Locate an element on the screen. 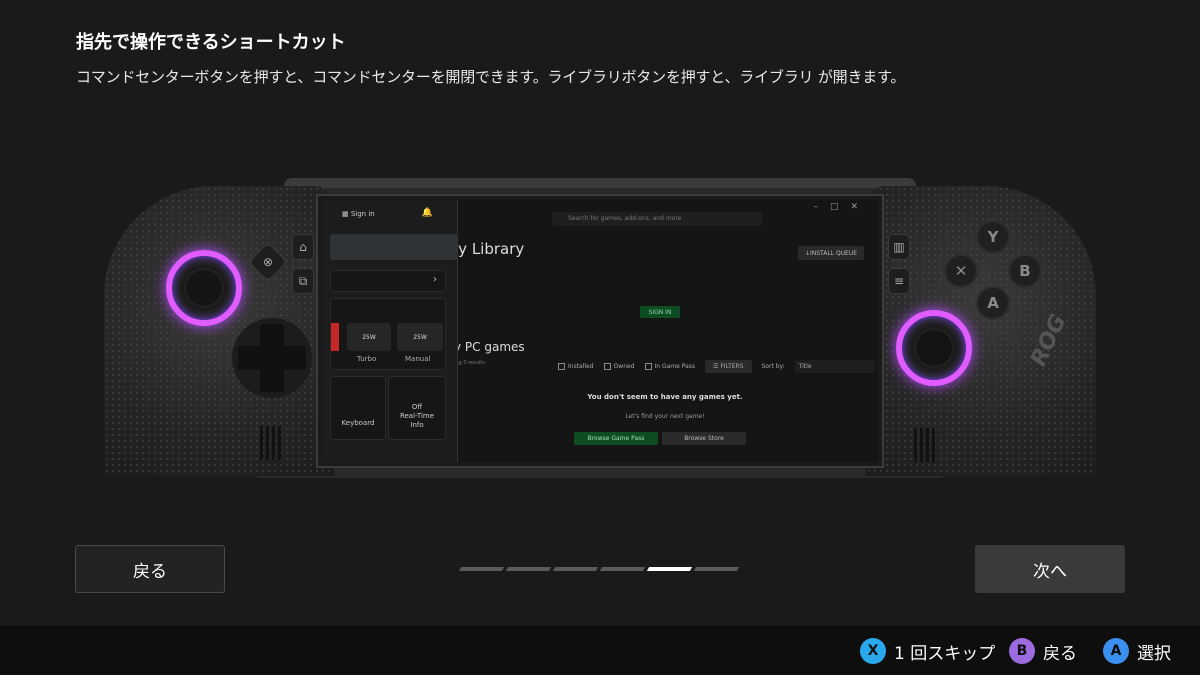  library-icon: ▥ is located at coordinates (899, 247).